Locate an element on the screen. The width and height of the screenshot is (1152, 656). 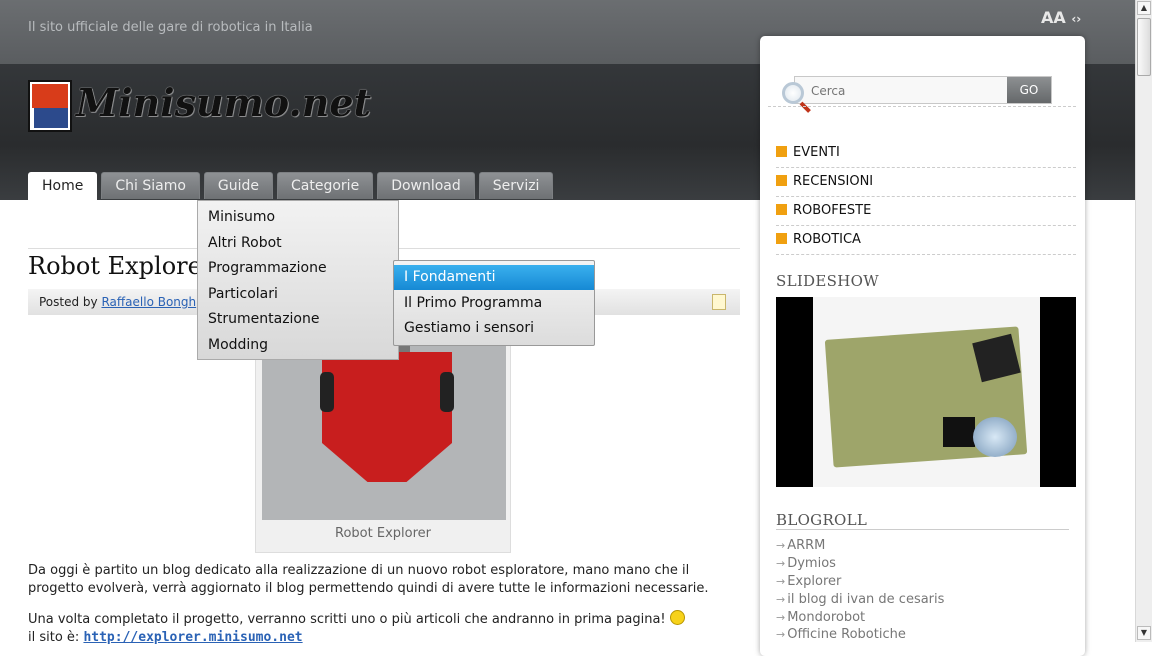
logo-s-block is located at coordinates (51, 118).